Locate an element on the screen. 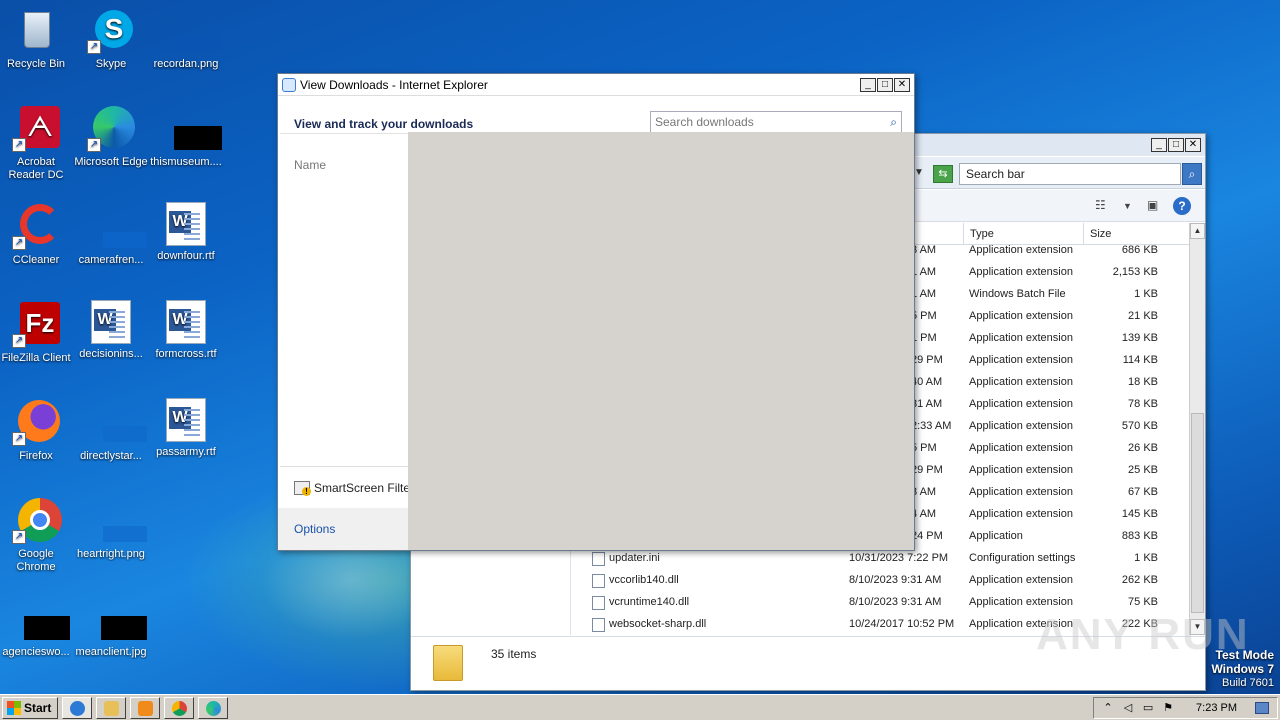 The width and height of the screenshot is (1280, 720). options-link: Options is located at coordinates (314, 529).